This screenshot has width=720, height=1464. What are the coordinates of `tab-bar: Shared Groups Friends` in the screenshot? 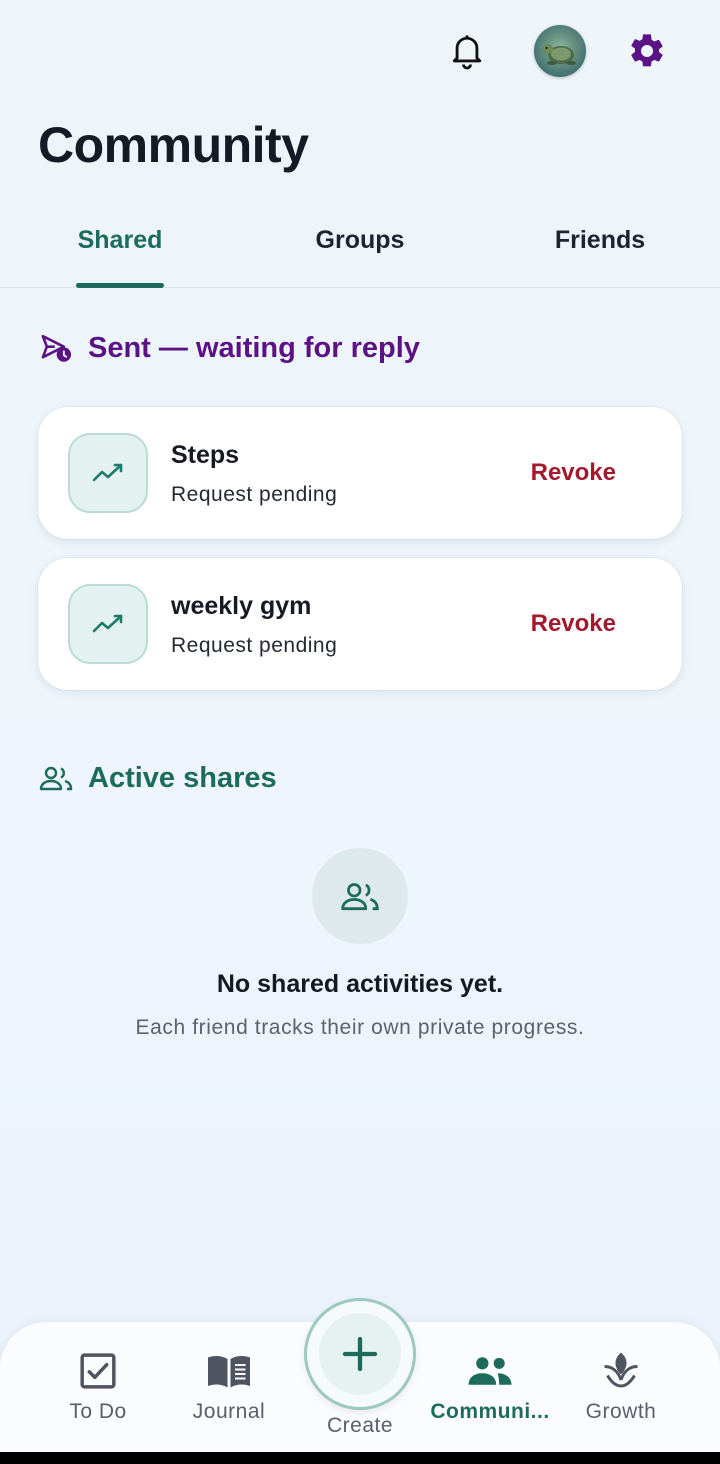 It's located at (360, 250).